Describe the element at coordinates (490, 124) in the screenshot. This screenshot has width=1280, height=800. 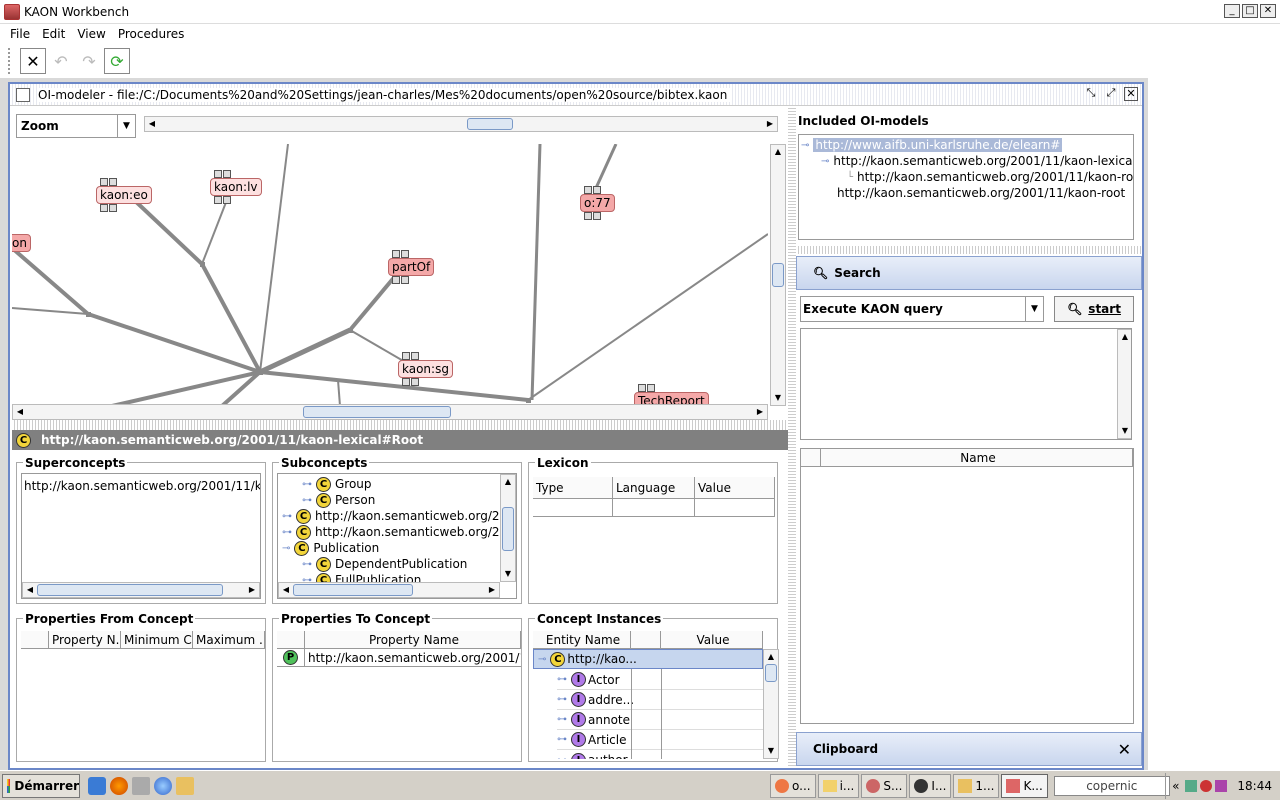
I see `zoom-slider-thumb` at that location.